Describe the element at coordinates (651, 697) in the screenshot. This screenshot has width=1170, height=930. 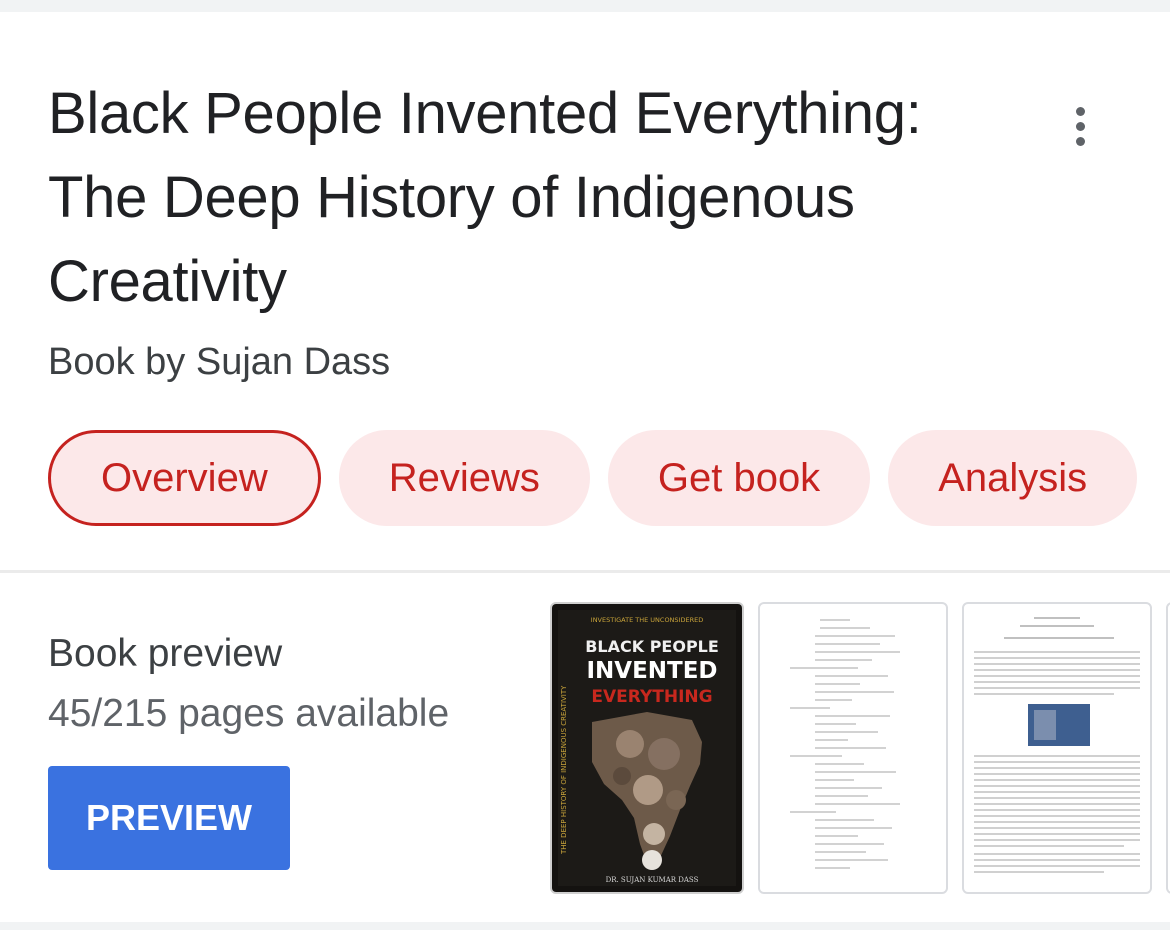
I see `cover-line-3: EVERYTHING` at that location.